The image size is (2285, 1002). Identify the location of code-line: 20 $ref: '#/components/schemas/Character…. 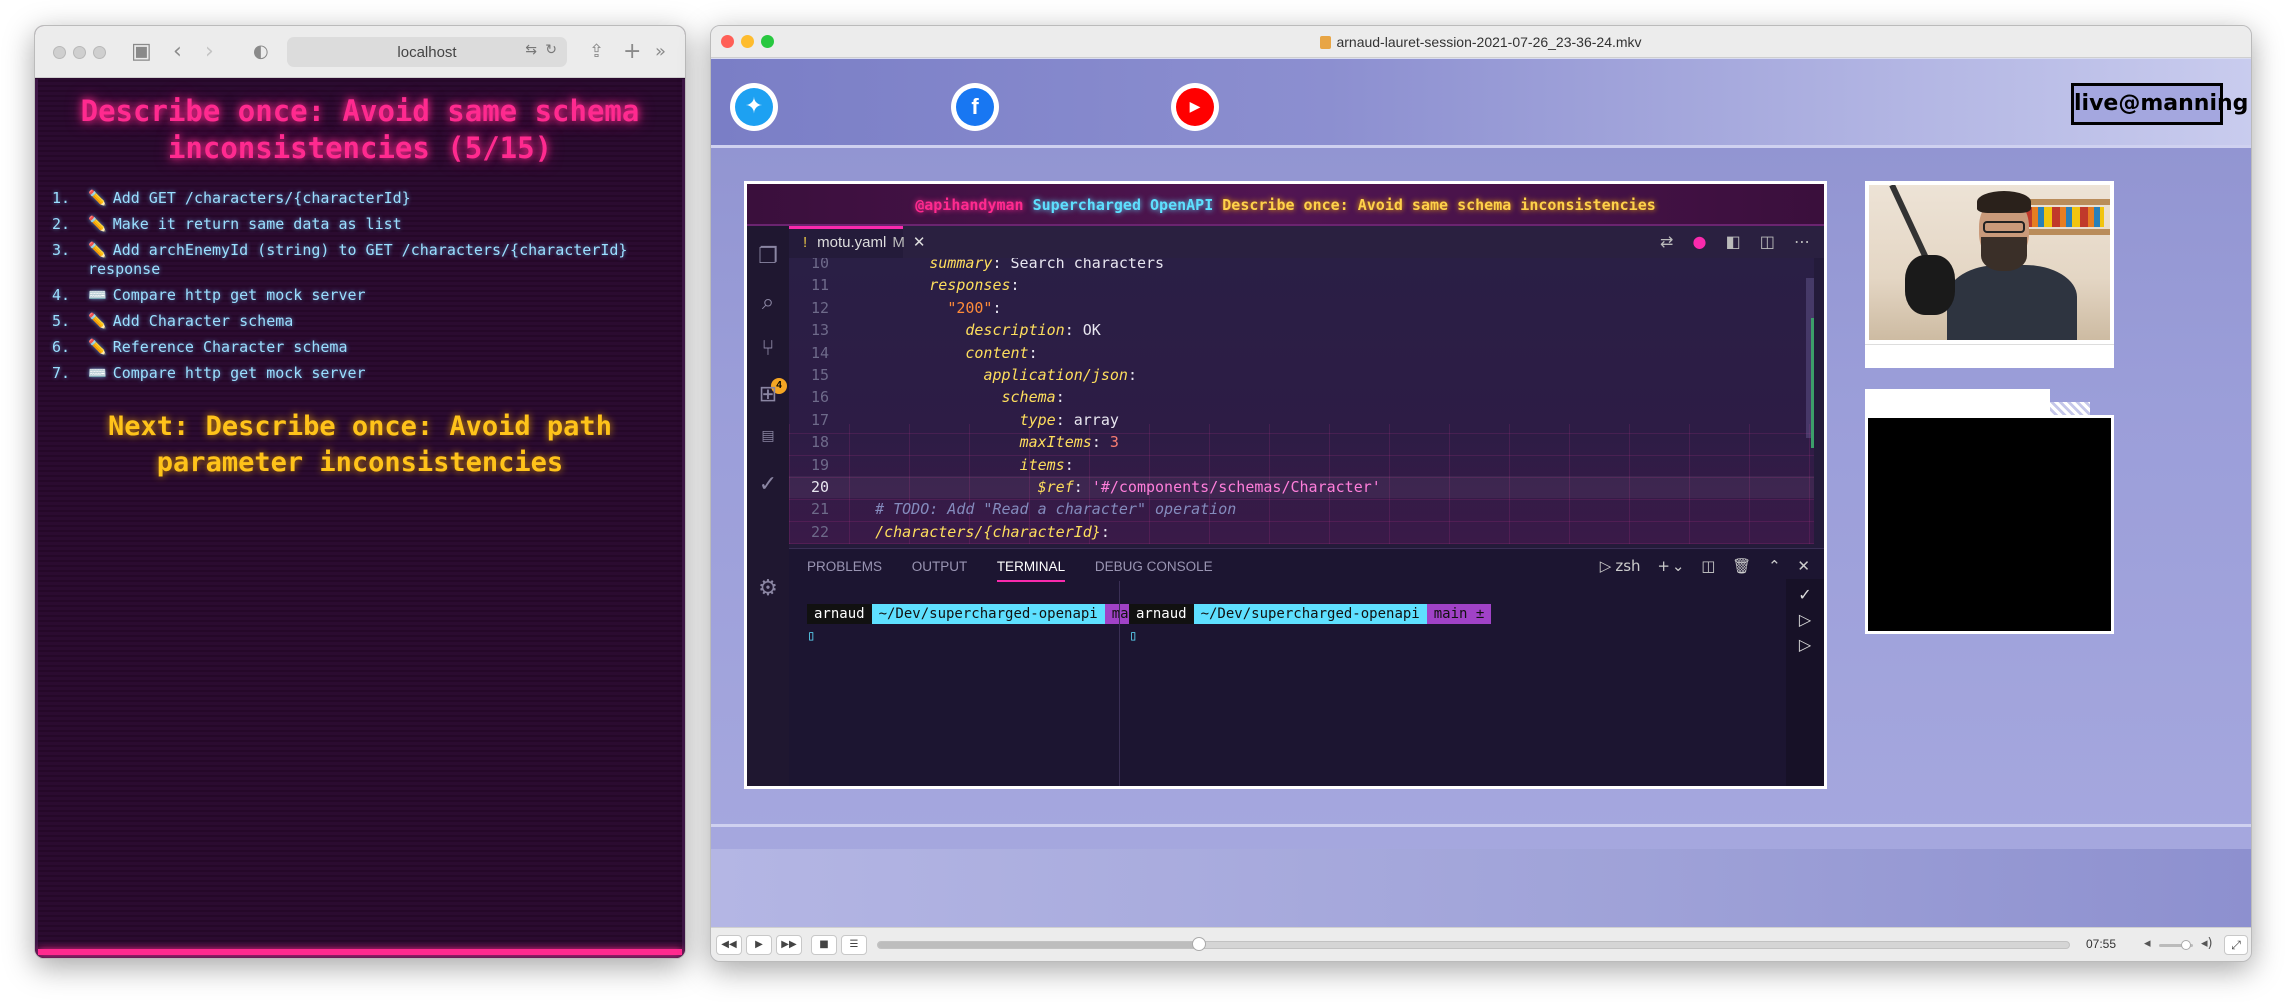
(1301, 487).